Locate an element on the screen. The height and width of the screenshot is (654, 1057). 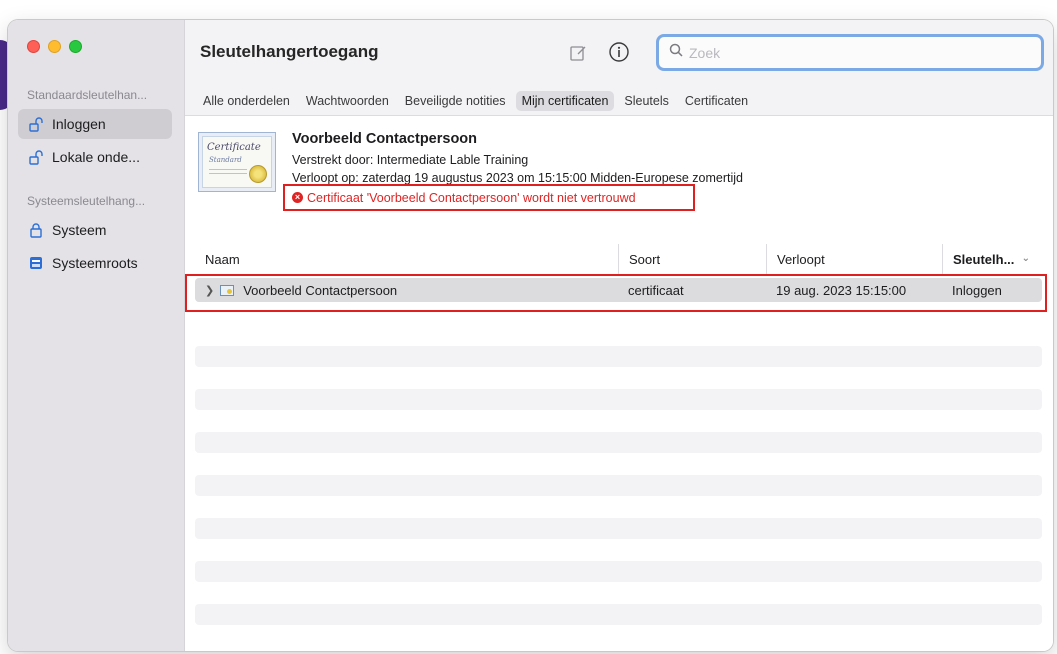
tab-wachtwoorden: Wachtwoorden is located at coordinates (347, 101).